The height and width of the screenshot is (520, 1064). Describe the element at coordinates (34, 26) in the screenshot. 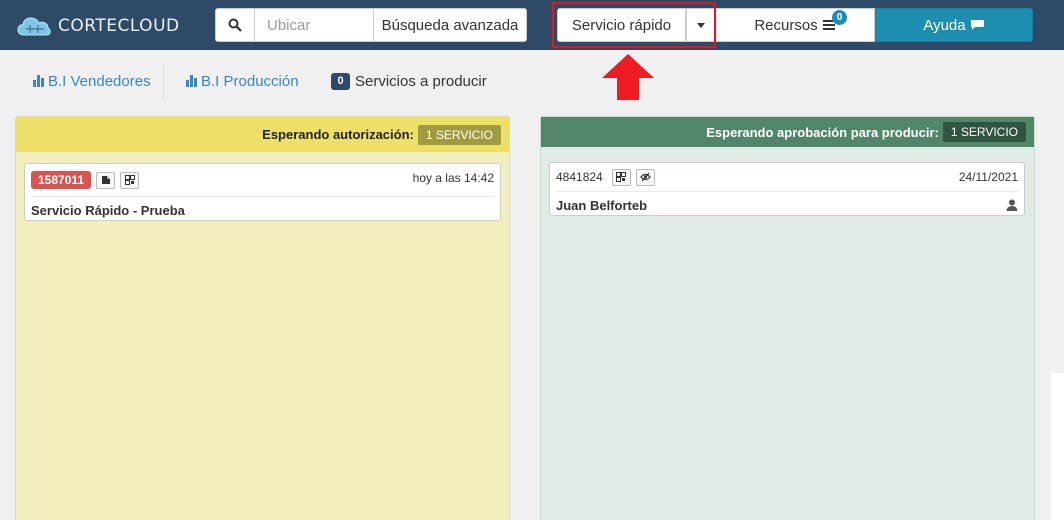

I see `cloud-logo-icon` at that location.